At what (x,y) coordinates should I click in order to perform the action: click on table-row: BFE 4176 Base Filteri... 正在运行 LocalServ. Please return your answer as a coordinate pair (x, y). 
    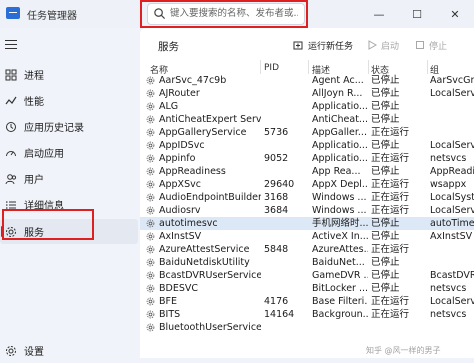
    Looking at the image, I should click on (307, 301).